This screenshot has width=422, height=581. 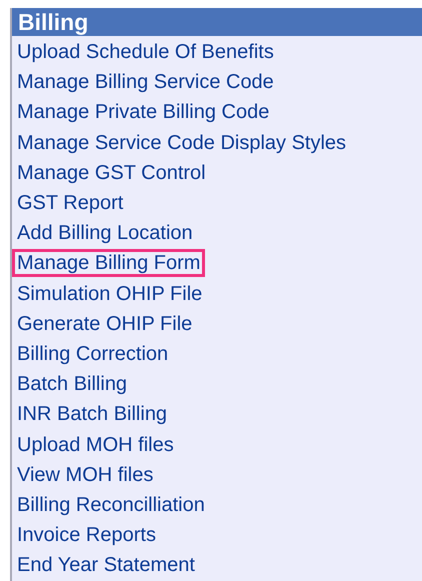 I want to click on menu-link: Manage Billing Form, so click(x=109, y=263).